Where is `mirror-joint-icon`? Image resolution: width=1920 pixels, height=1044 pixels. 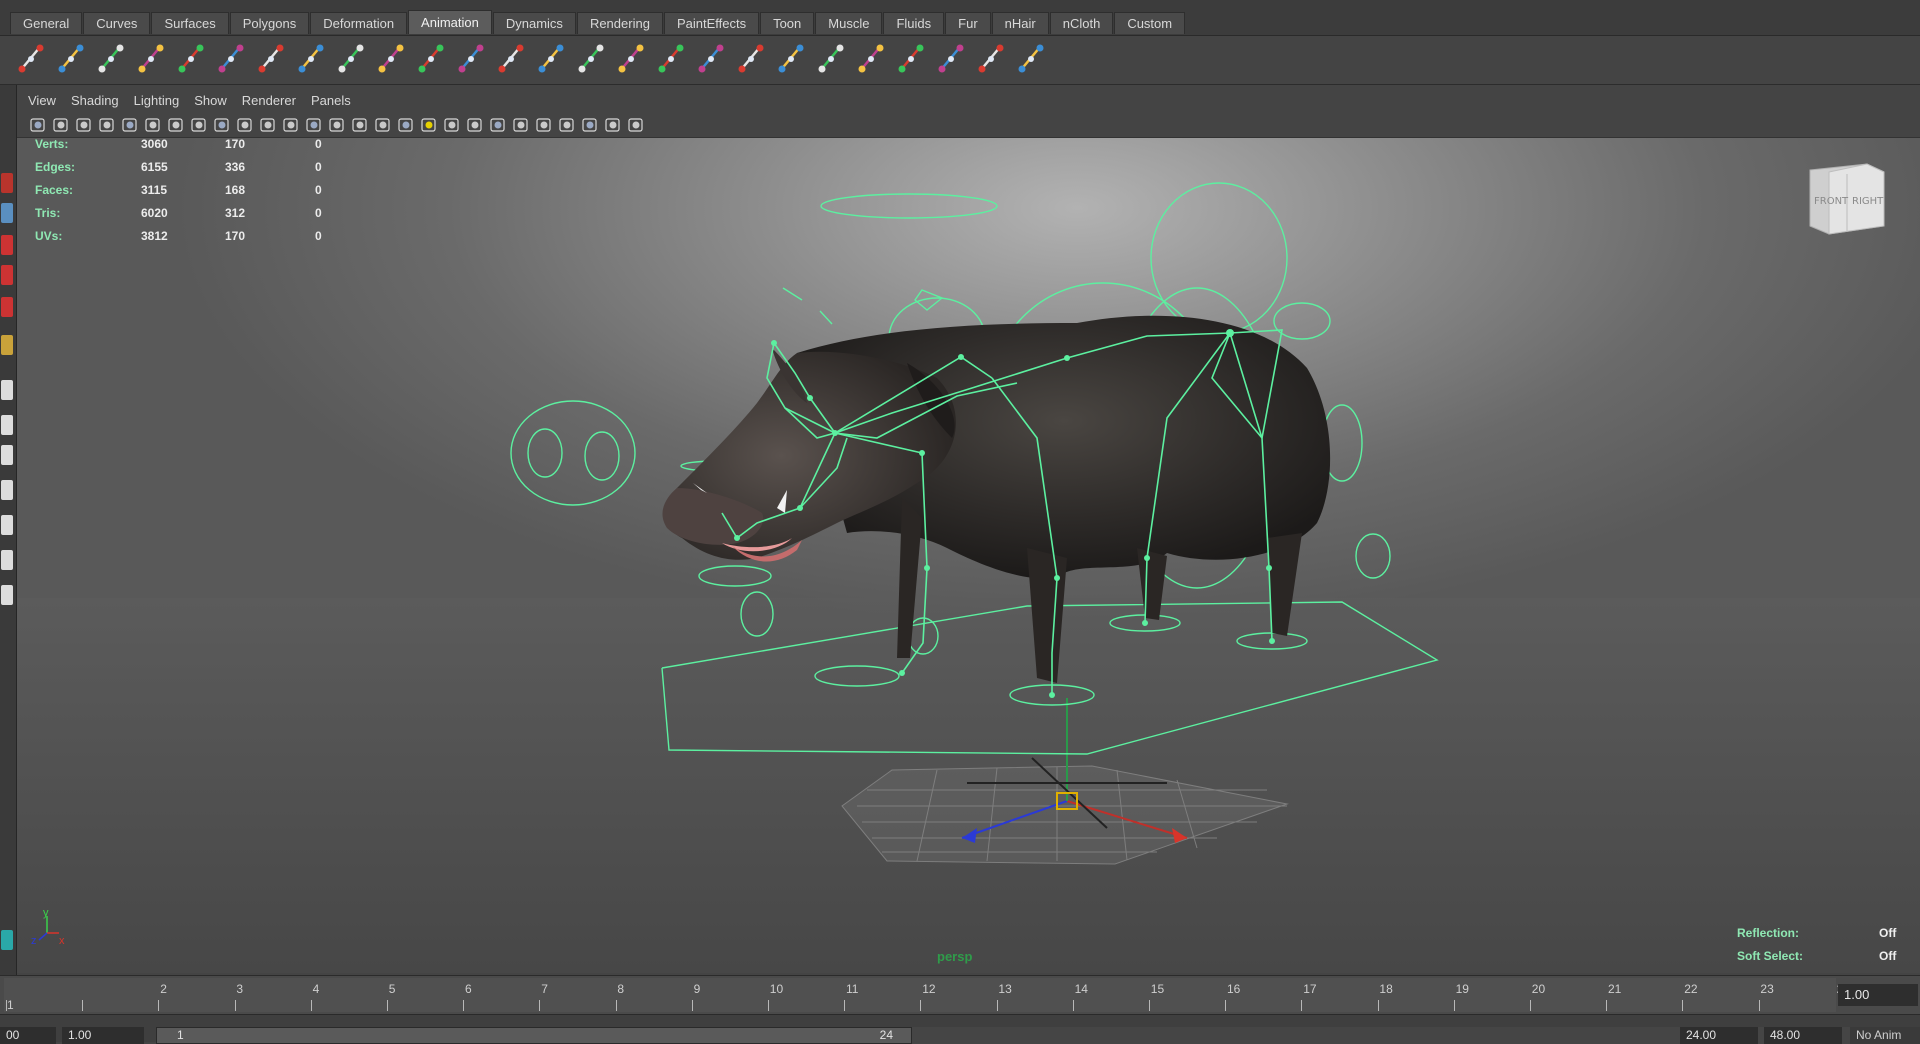
mirror-joint-icon is located at coordinates (391, 59).